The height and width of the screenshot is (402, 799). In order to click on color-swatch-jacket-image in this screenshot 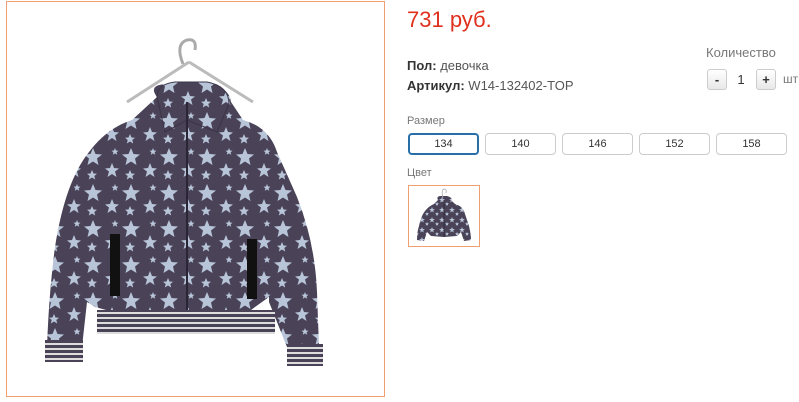, I will do `click(444, 214)`.